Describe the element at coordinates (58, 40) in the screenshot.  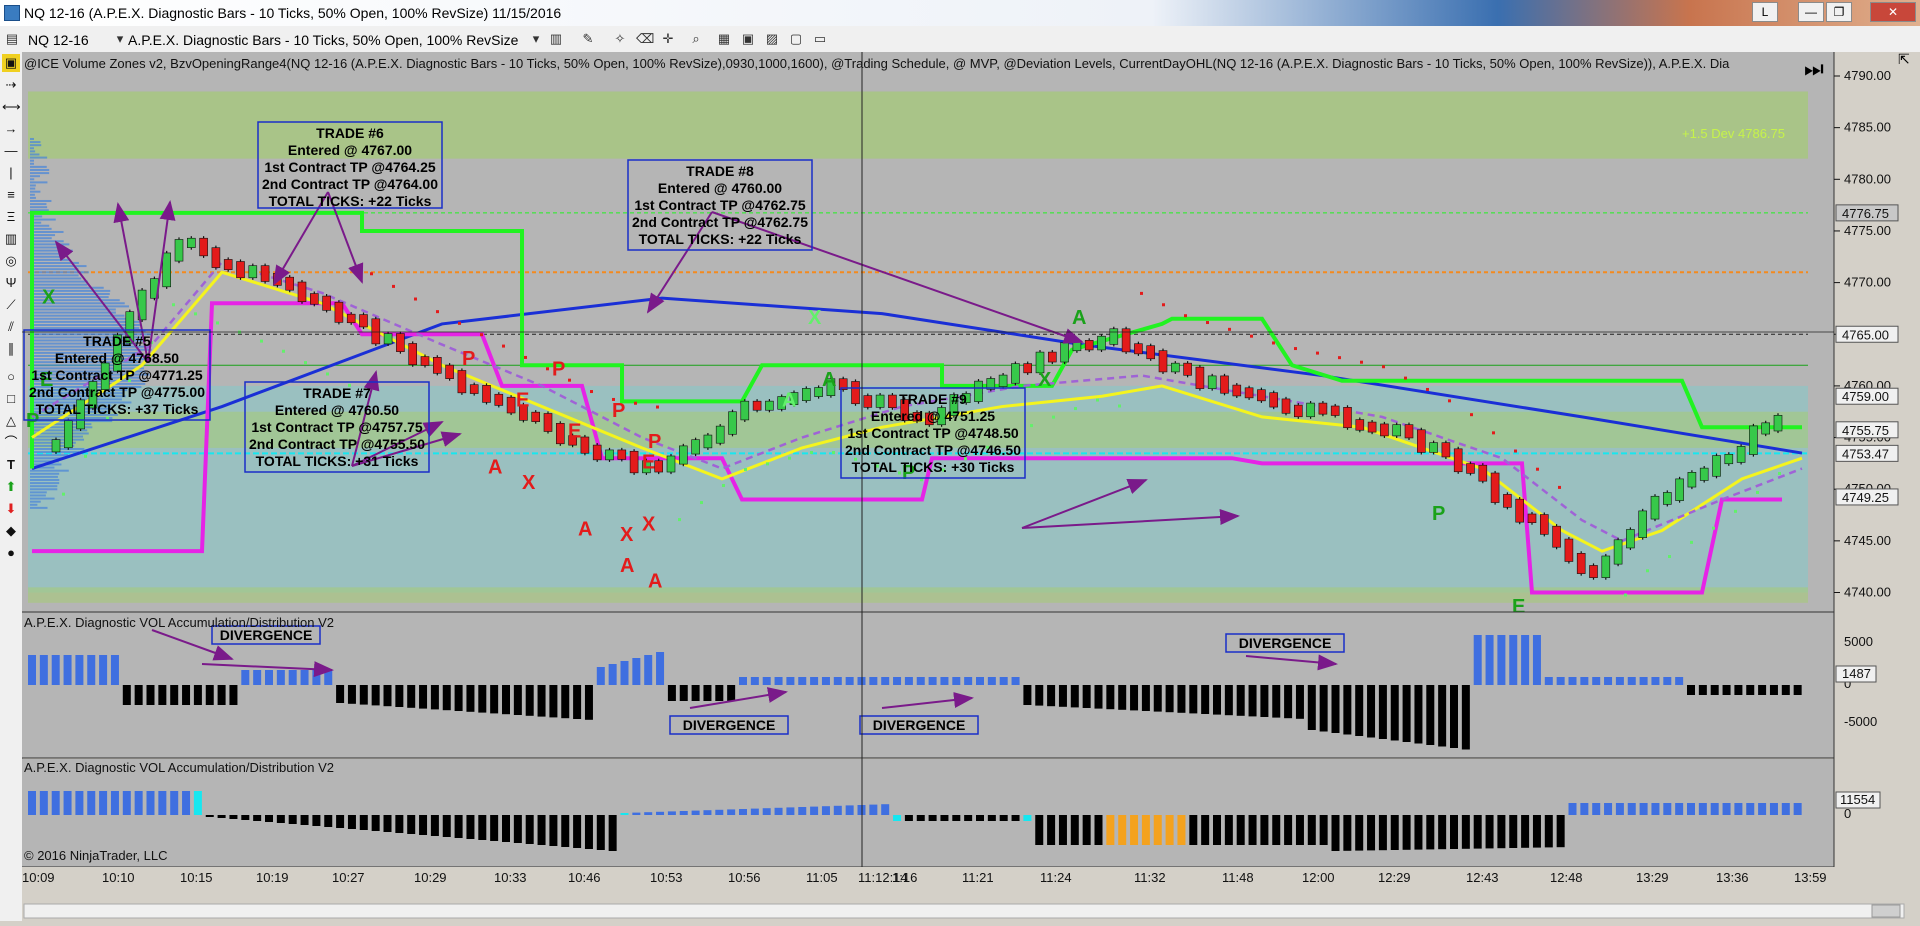
I see `instrument-selector: NQ 12-16` at that location.